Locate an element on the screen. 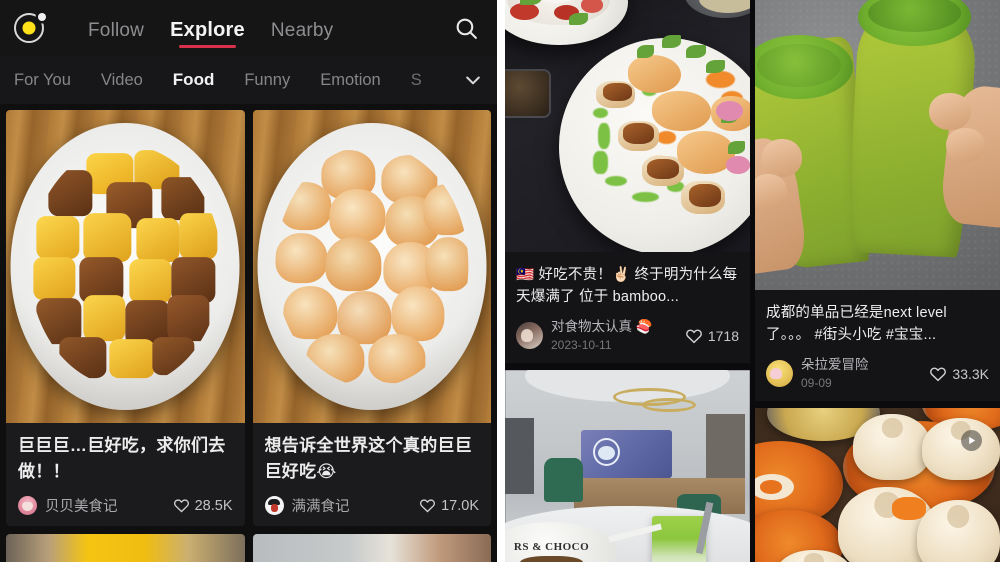 Image resolution: width=1000 pixels, height=562 pixels. like-button: 28.5K is located at coordinates (203, 505).